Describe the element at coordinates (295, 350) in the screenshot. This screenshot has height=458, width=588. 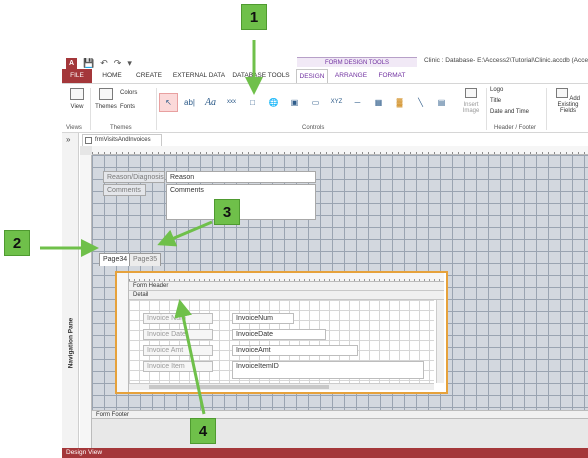
I see `invoice-amt-textbox: InvoiceAmt` at that location.